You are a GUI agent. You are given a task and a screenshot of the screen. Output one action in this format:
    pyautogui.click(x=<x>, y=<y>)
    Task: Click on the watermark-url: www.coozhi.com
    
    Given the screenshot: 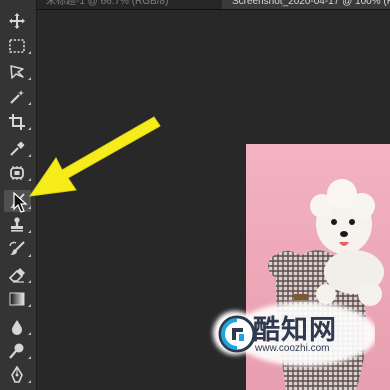 What is the action you would take?
    pyautogui.click(x=292, y=348)
    